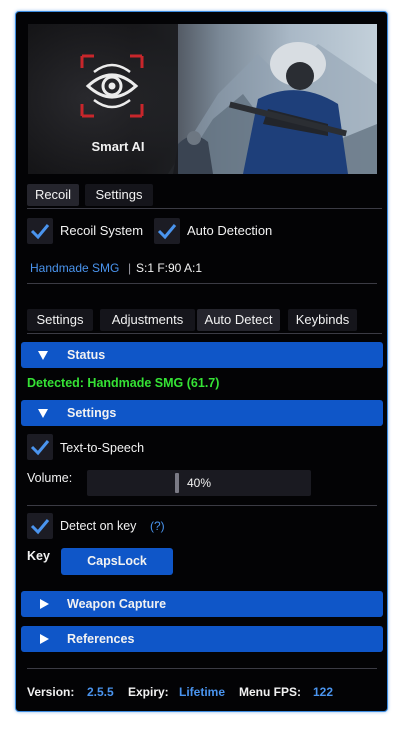 This screenshot has height=734, width=405. I want to click on detect-on-key-checkbox, so click(40, 526).